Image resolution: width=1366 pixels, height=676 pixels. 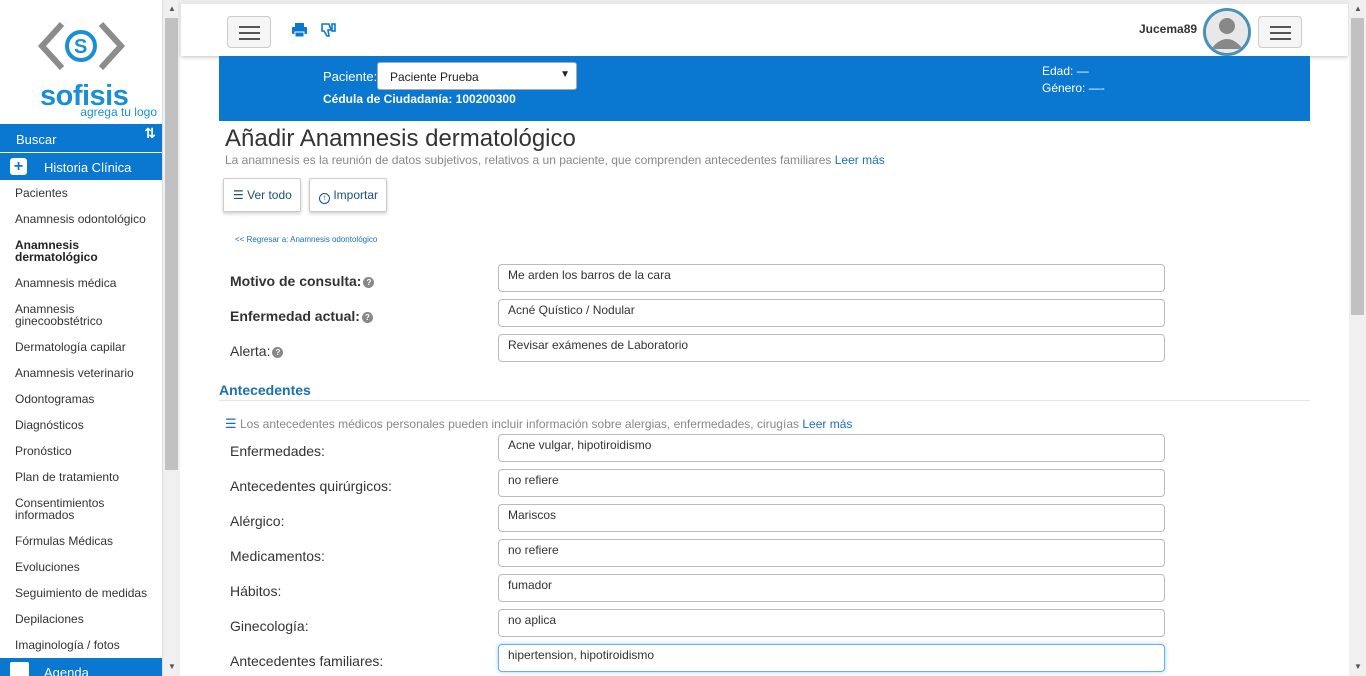 What do you see at coordinates (277, 556) in the screenshot?
I see `medicamentos-label: Medicamentos:` at bounding box center [277, 556].